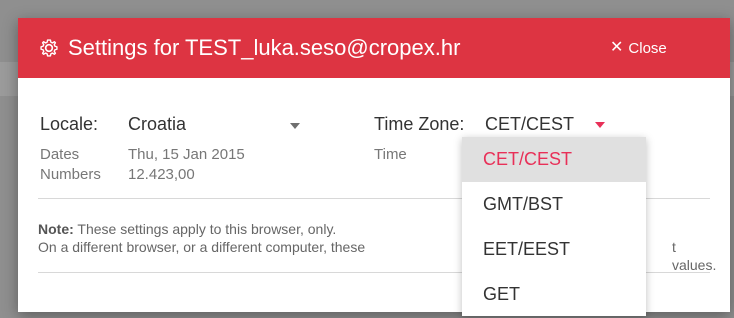  Describe the element at coordinates (419, 124) in the screenshot. I see `timezone-label: Time Zone:` at that location.